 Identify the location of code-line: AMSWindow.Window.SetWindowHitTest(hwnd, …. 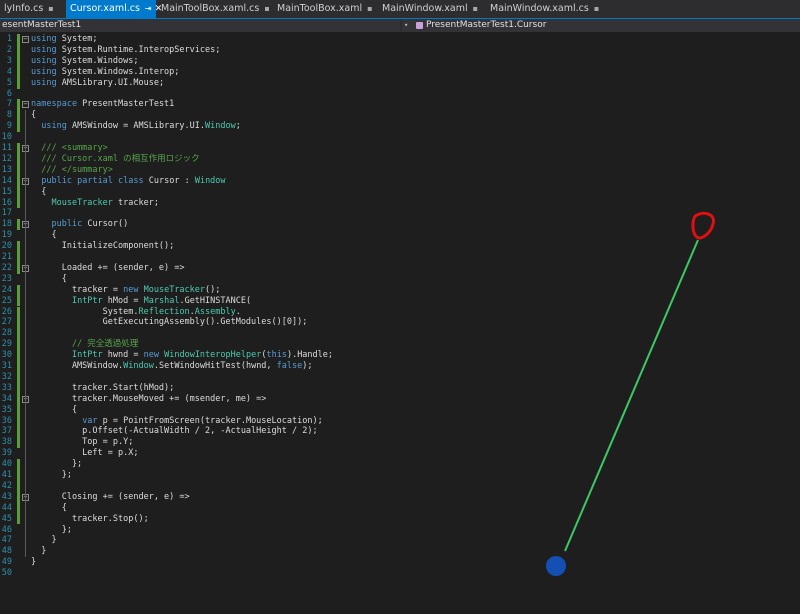
(172, 366).